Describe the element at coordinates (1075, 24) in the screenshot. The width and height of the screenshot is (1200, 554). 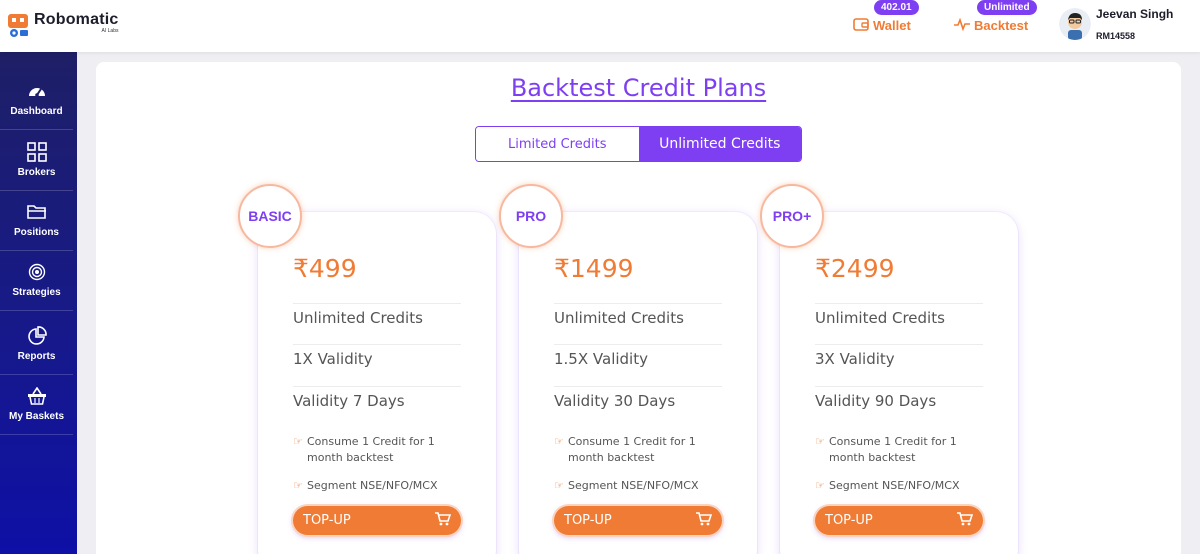
I see `user-avatar` at that location.